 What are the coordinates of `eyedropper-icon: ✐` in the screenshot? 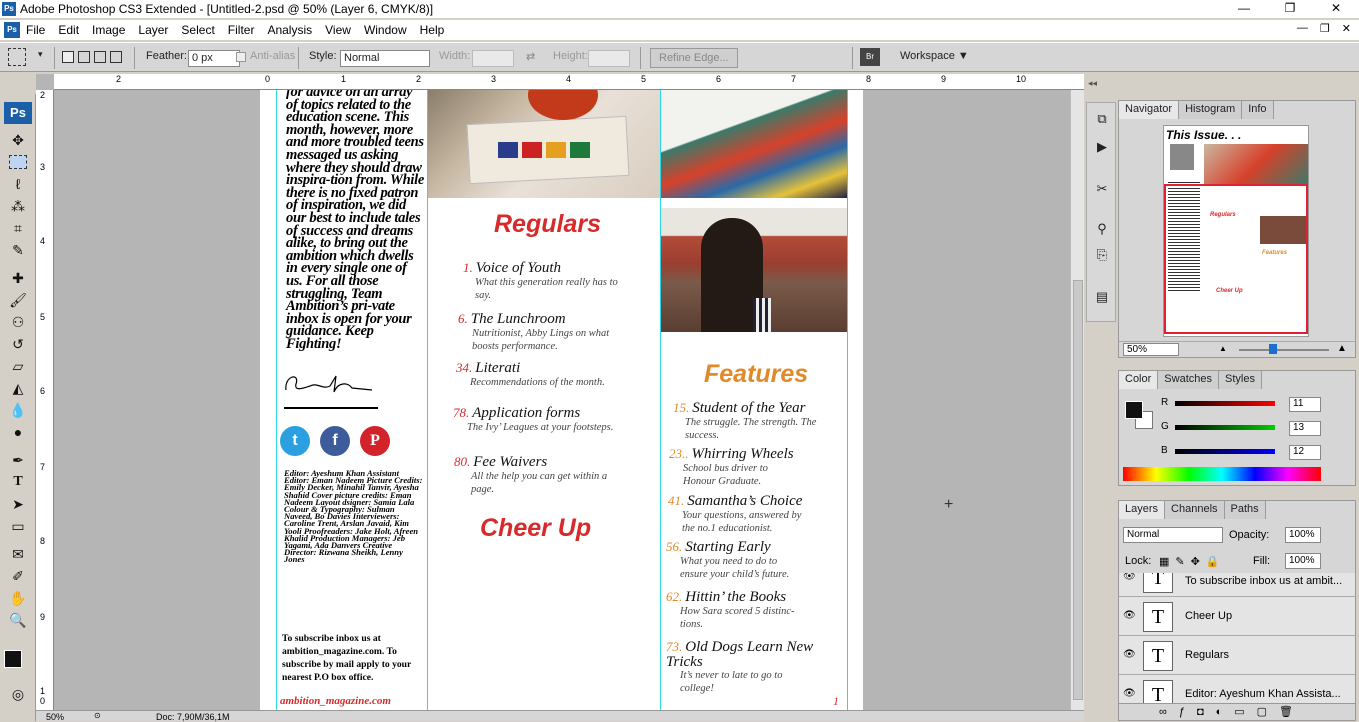 It's located at (18, 576).